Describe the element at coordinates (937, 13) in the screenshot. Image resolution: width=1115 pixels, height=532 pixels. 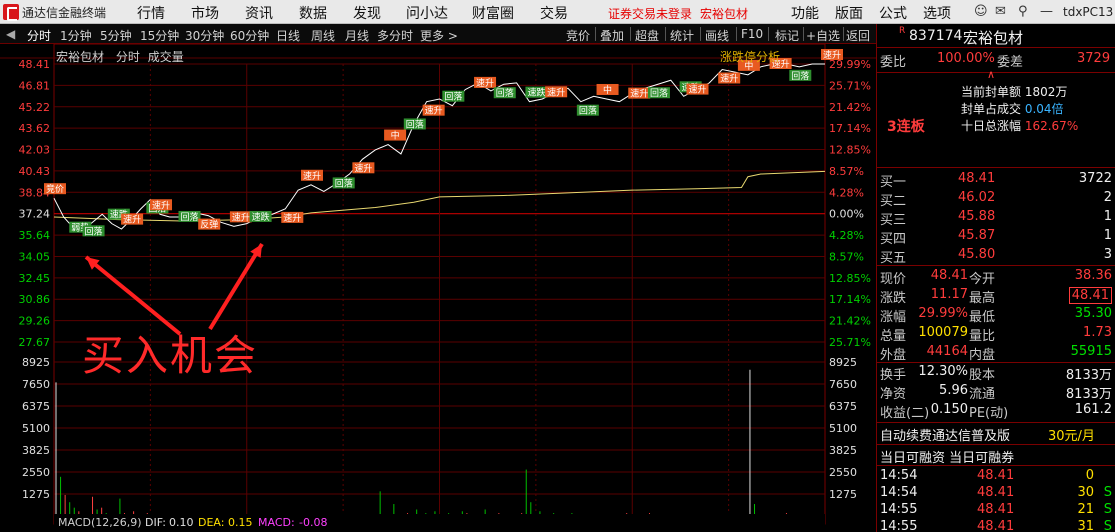
I see `menu-xuanxiang: 选项` at that location.